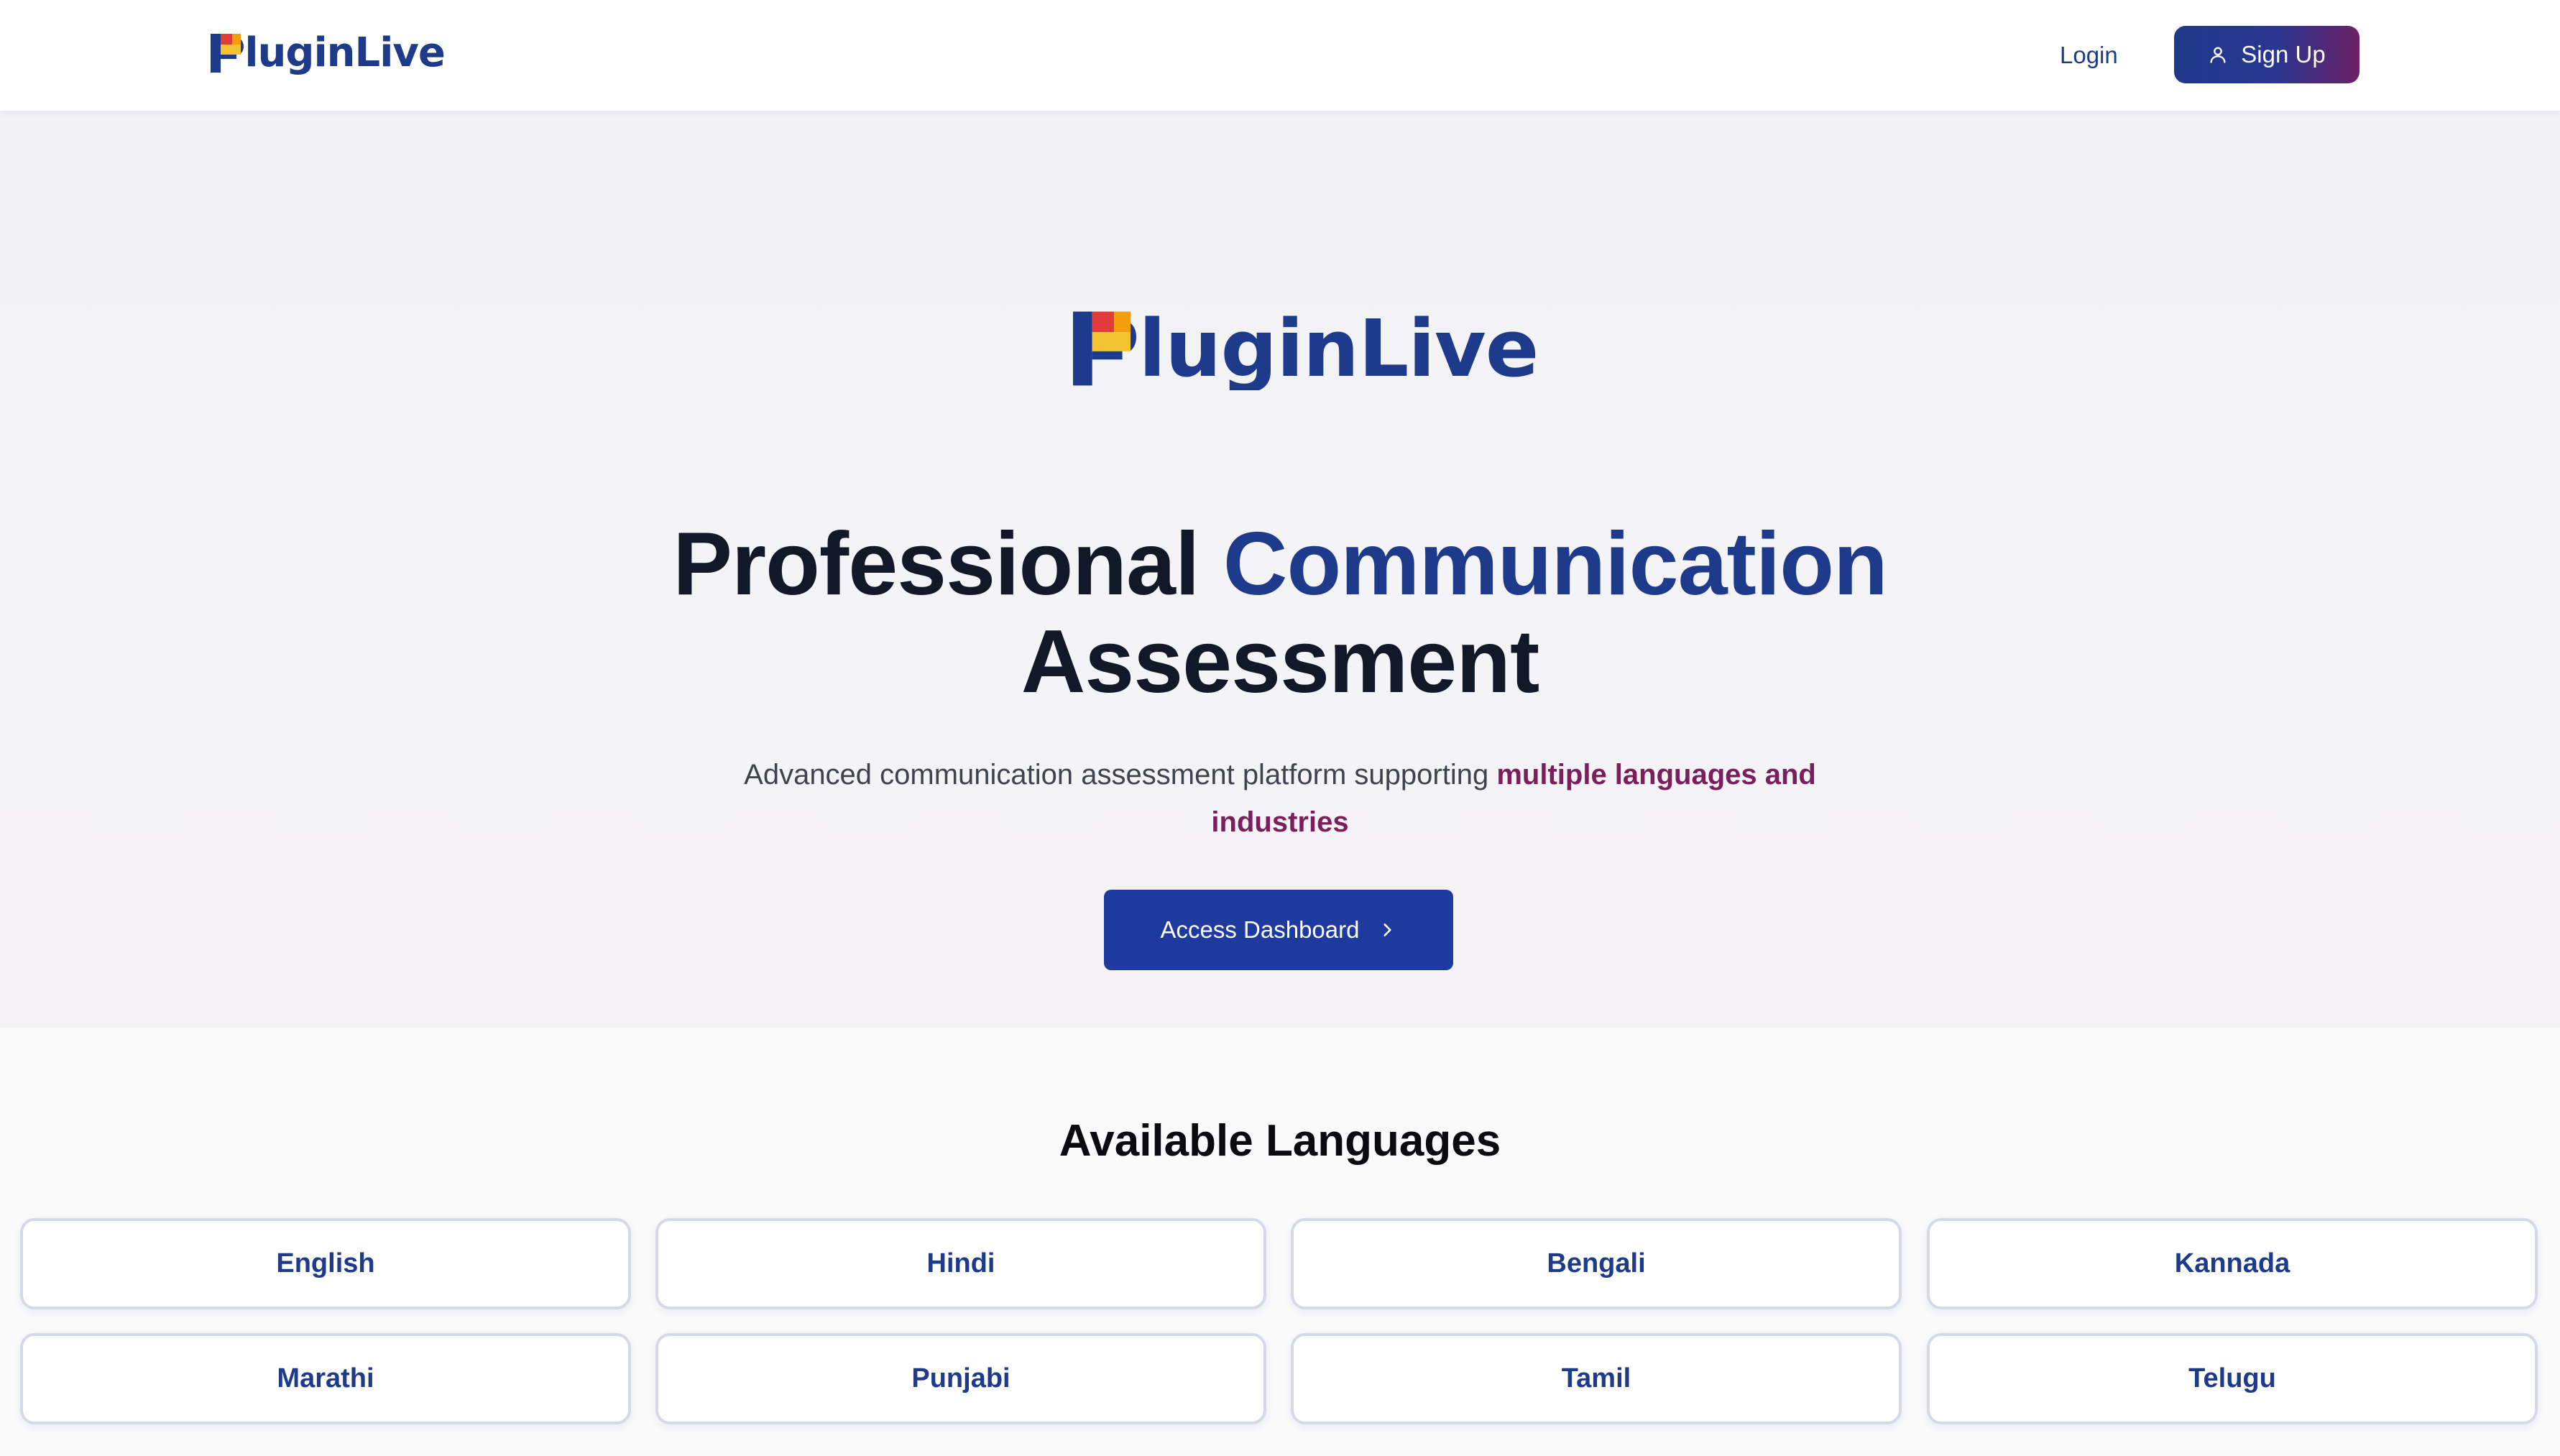 This screenshot has height=1456, width=2560. I want to click on language-card-tamil: Tamil, so click(1596, 1378).